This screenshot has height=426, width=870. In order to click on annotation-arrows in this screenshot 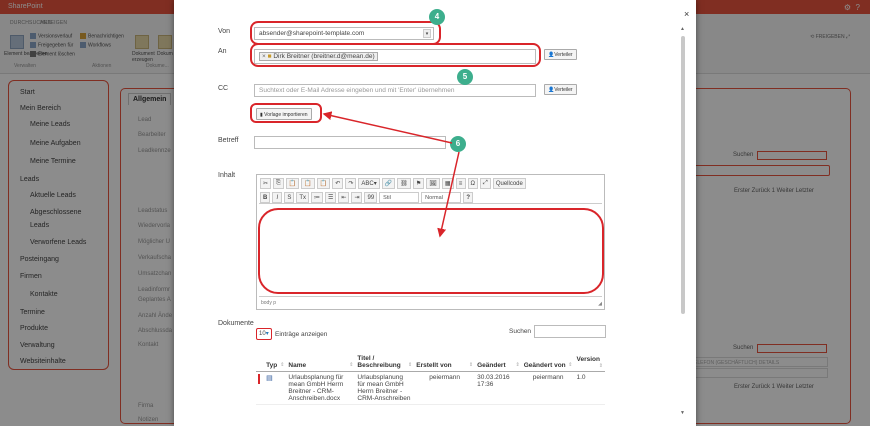, I will do `click(391, 174)`.